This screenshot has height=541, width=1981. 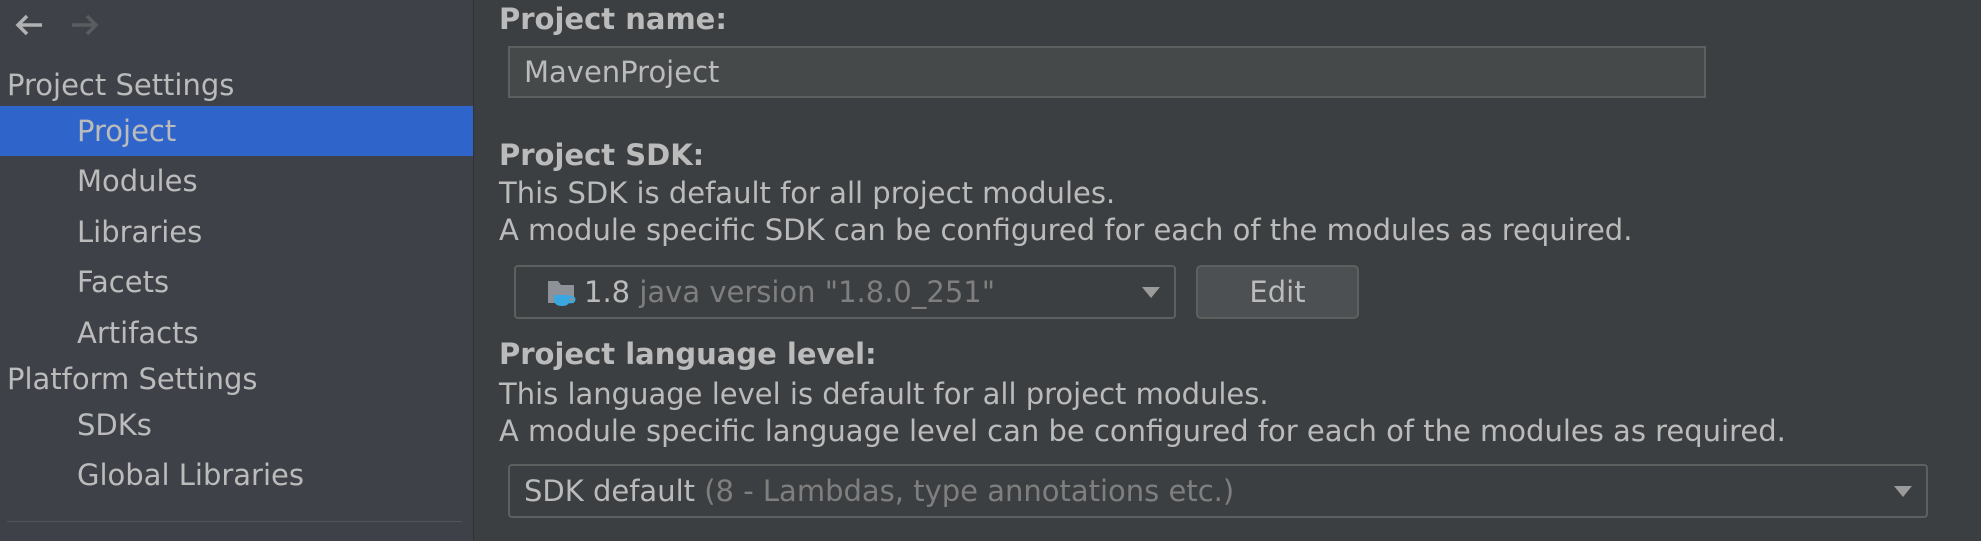 What do you see at coordinates (688, 354) in the screenshot?
I see `language-level-label: Project language level:` at bounding box center [688, 354].